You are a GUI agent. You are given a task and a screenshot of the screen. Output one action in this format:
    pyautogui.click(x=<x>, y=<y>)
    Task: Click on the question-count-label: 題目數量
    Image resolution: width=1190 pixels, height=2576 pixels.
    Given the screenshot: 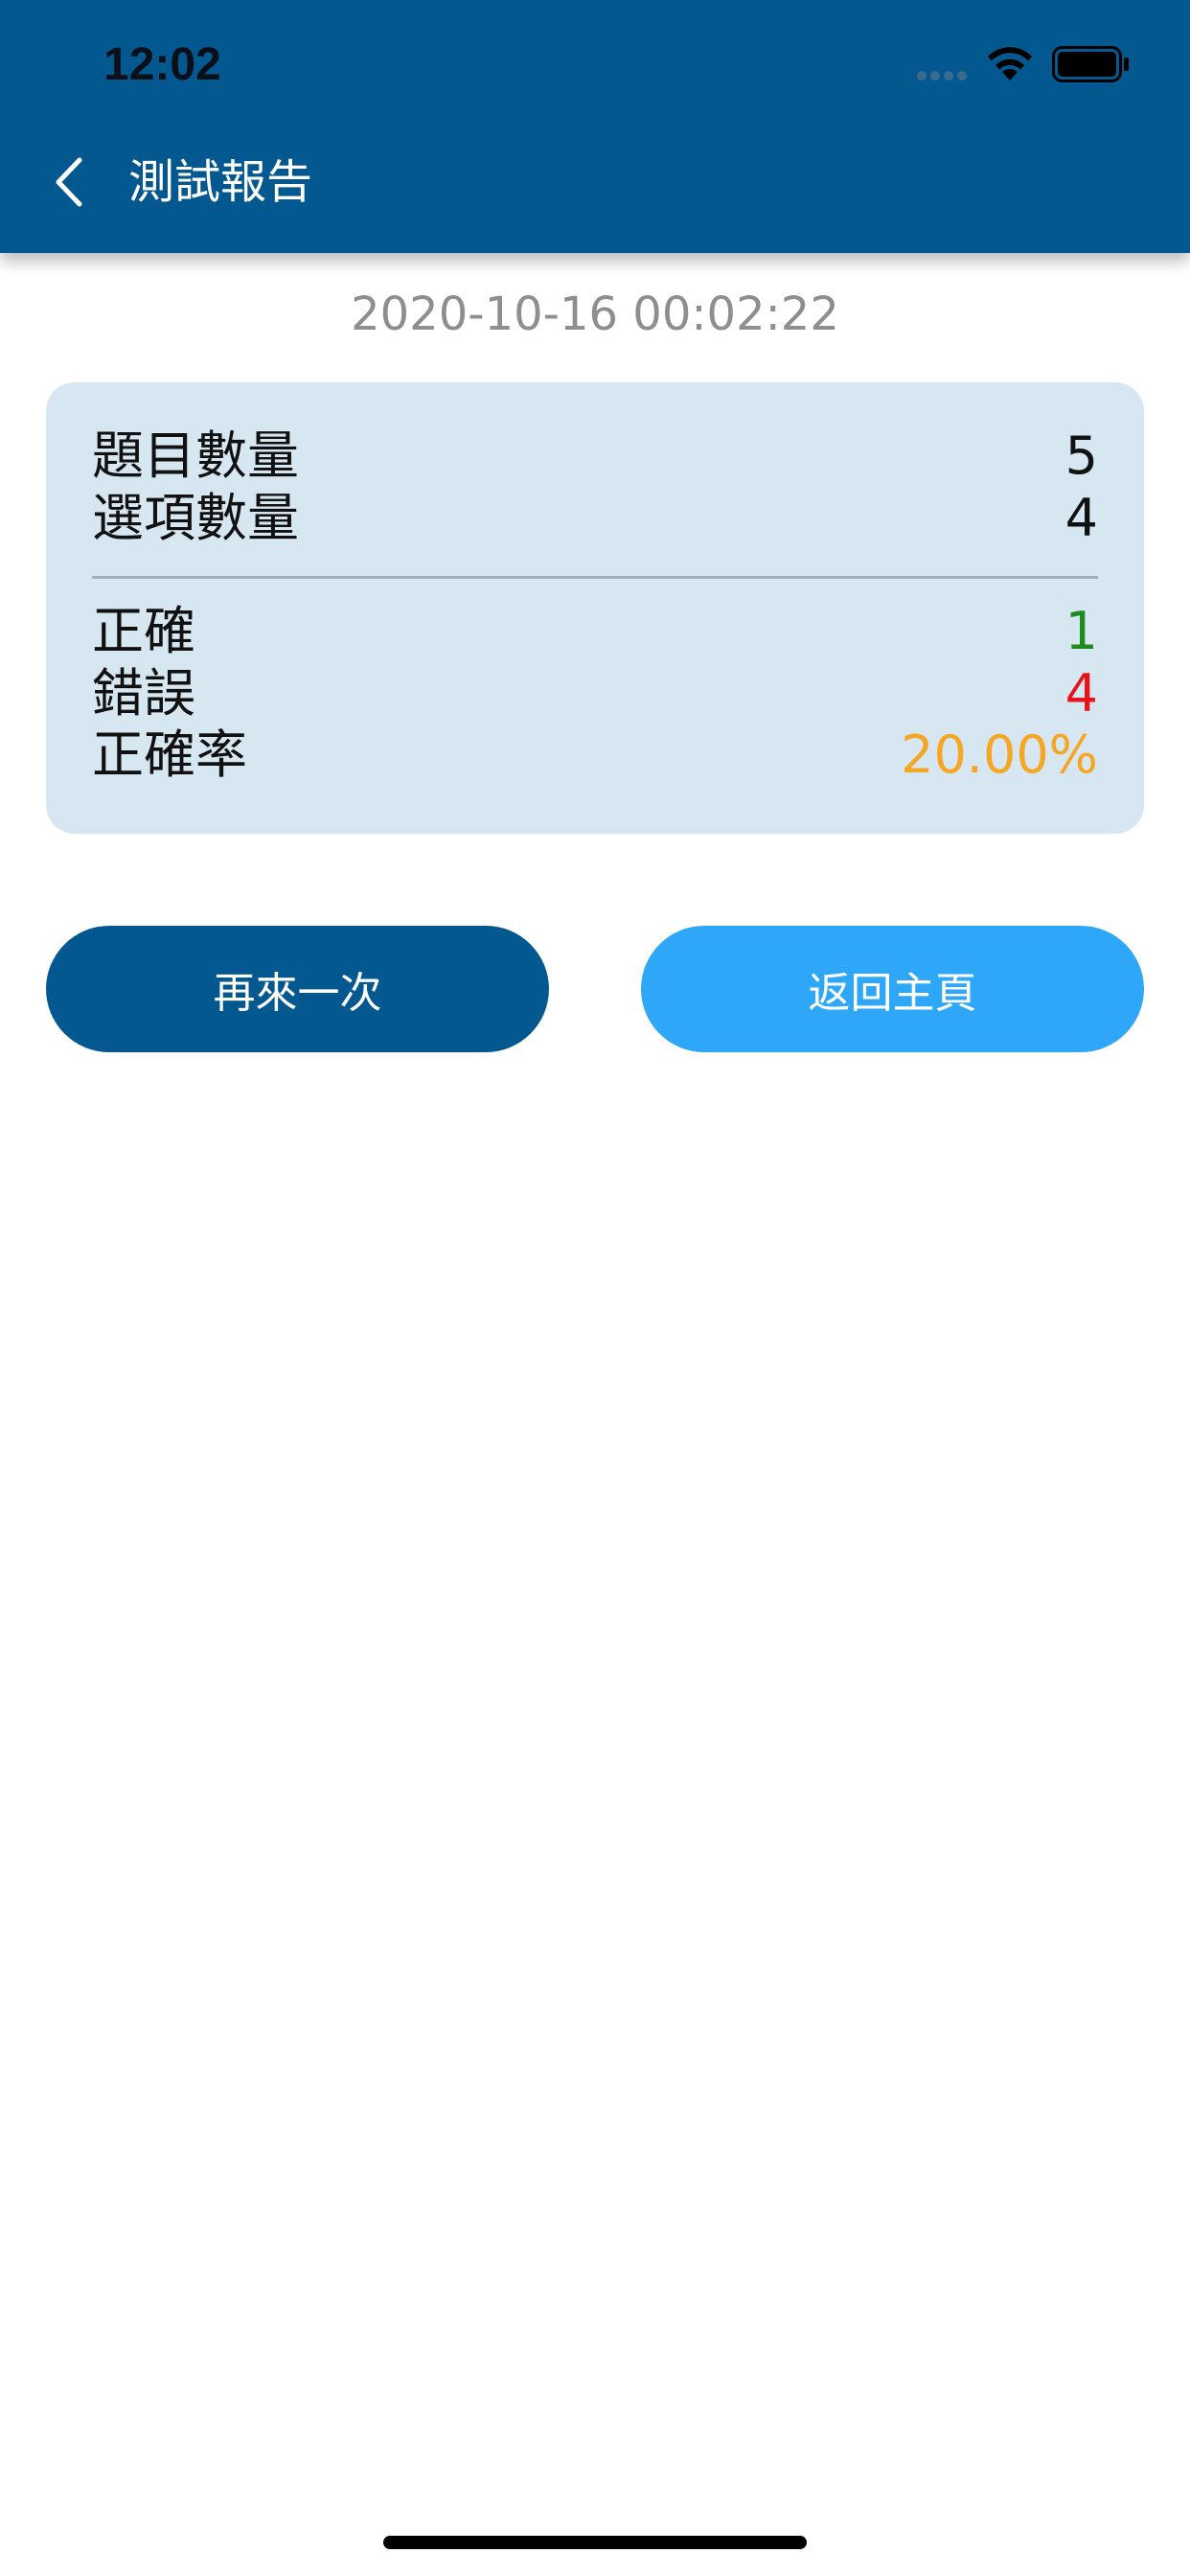 What is the action you would take?
    pyautogui.click(x=195, y=456)
    